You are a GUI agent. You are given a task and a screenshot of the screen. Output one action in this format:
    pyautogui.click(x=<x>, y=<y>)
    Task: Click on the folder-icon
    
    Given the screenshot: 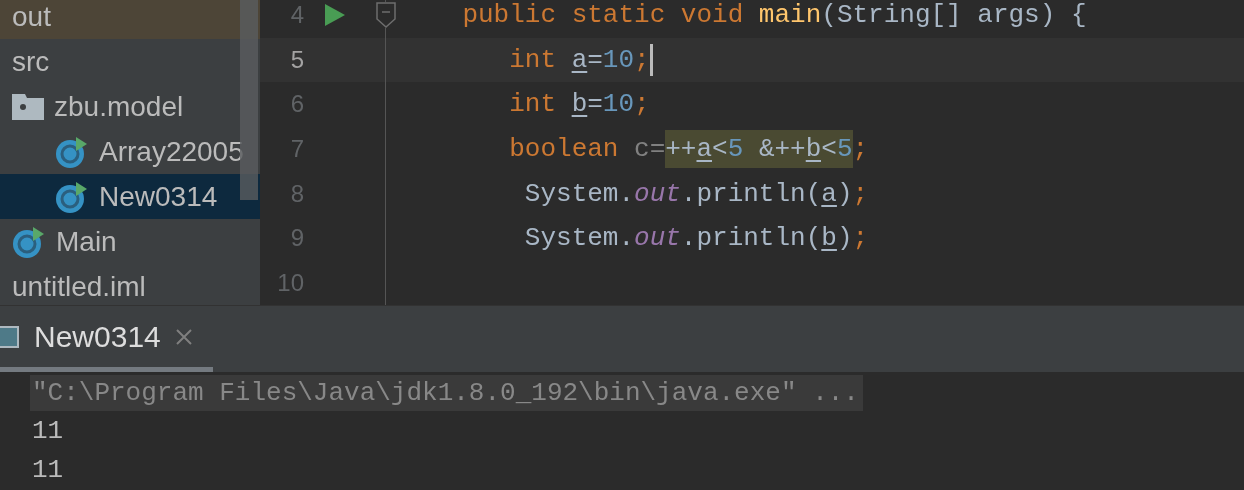 What is the action you would take?
    pyautogui.click(x=28, y=106)
    